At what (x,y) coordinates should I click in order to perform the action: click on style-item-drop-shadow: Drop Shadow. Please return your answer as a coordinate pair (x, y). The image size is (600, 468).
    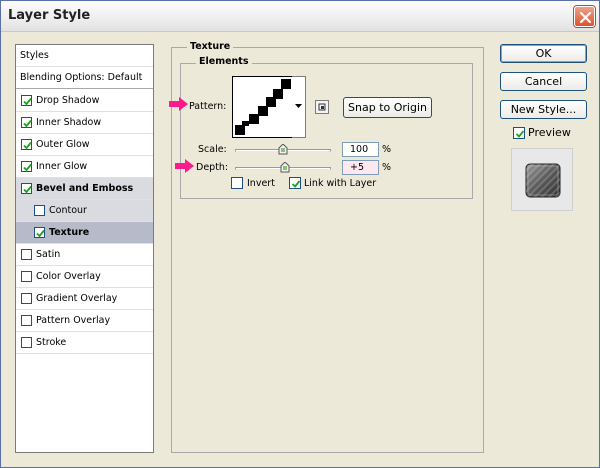
    Looking at the image, I should click on (84, 101).